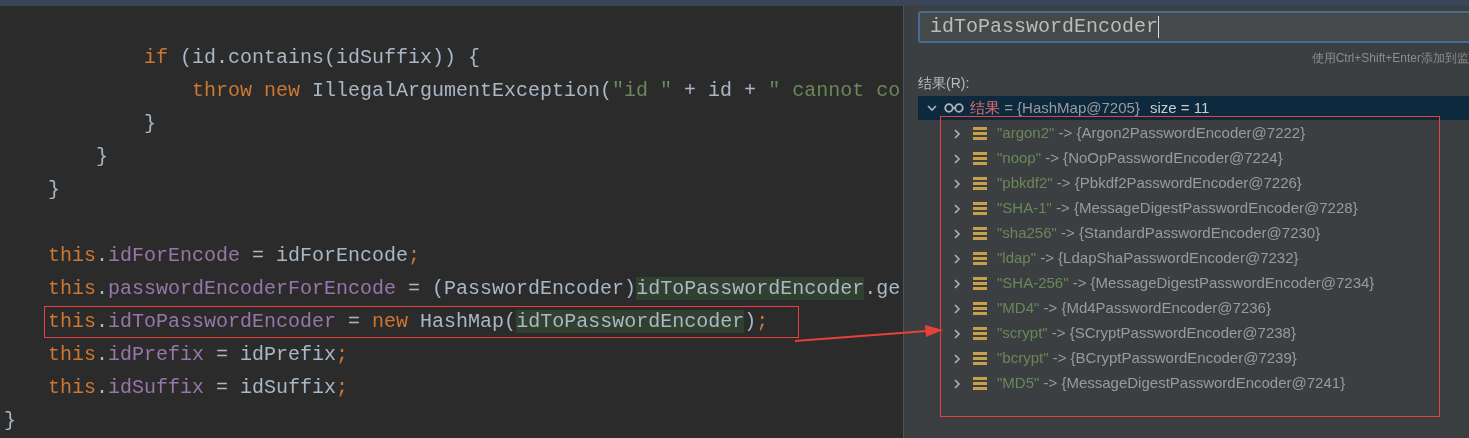 The height and width of the screenshot is (438, 1469). I want to click on result-text: 结果 = {HashMap@7205}, so click(1055, 107).